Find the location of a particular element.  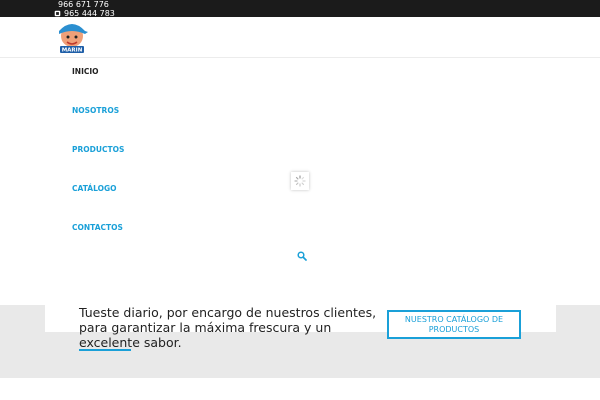

logo-text: MARIN is located at coordinates (72, 51).